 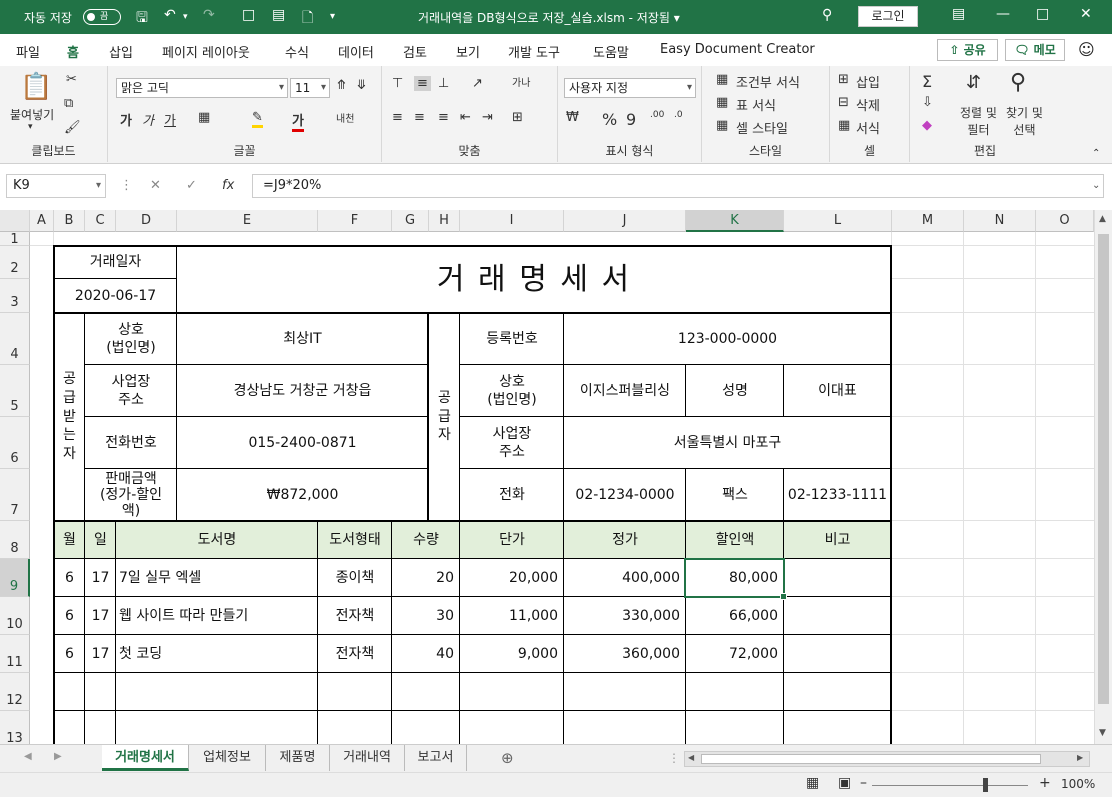 I want to click on autosum-icon: Σ, so click(x=927, y=81).